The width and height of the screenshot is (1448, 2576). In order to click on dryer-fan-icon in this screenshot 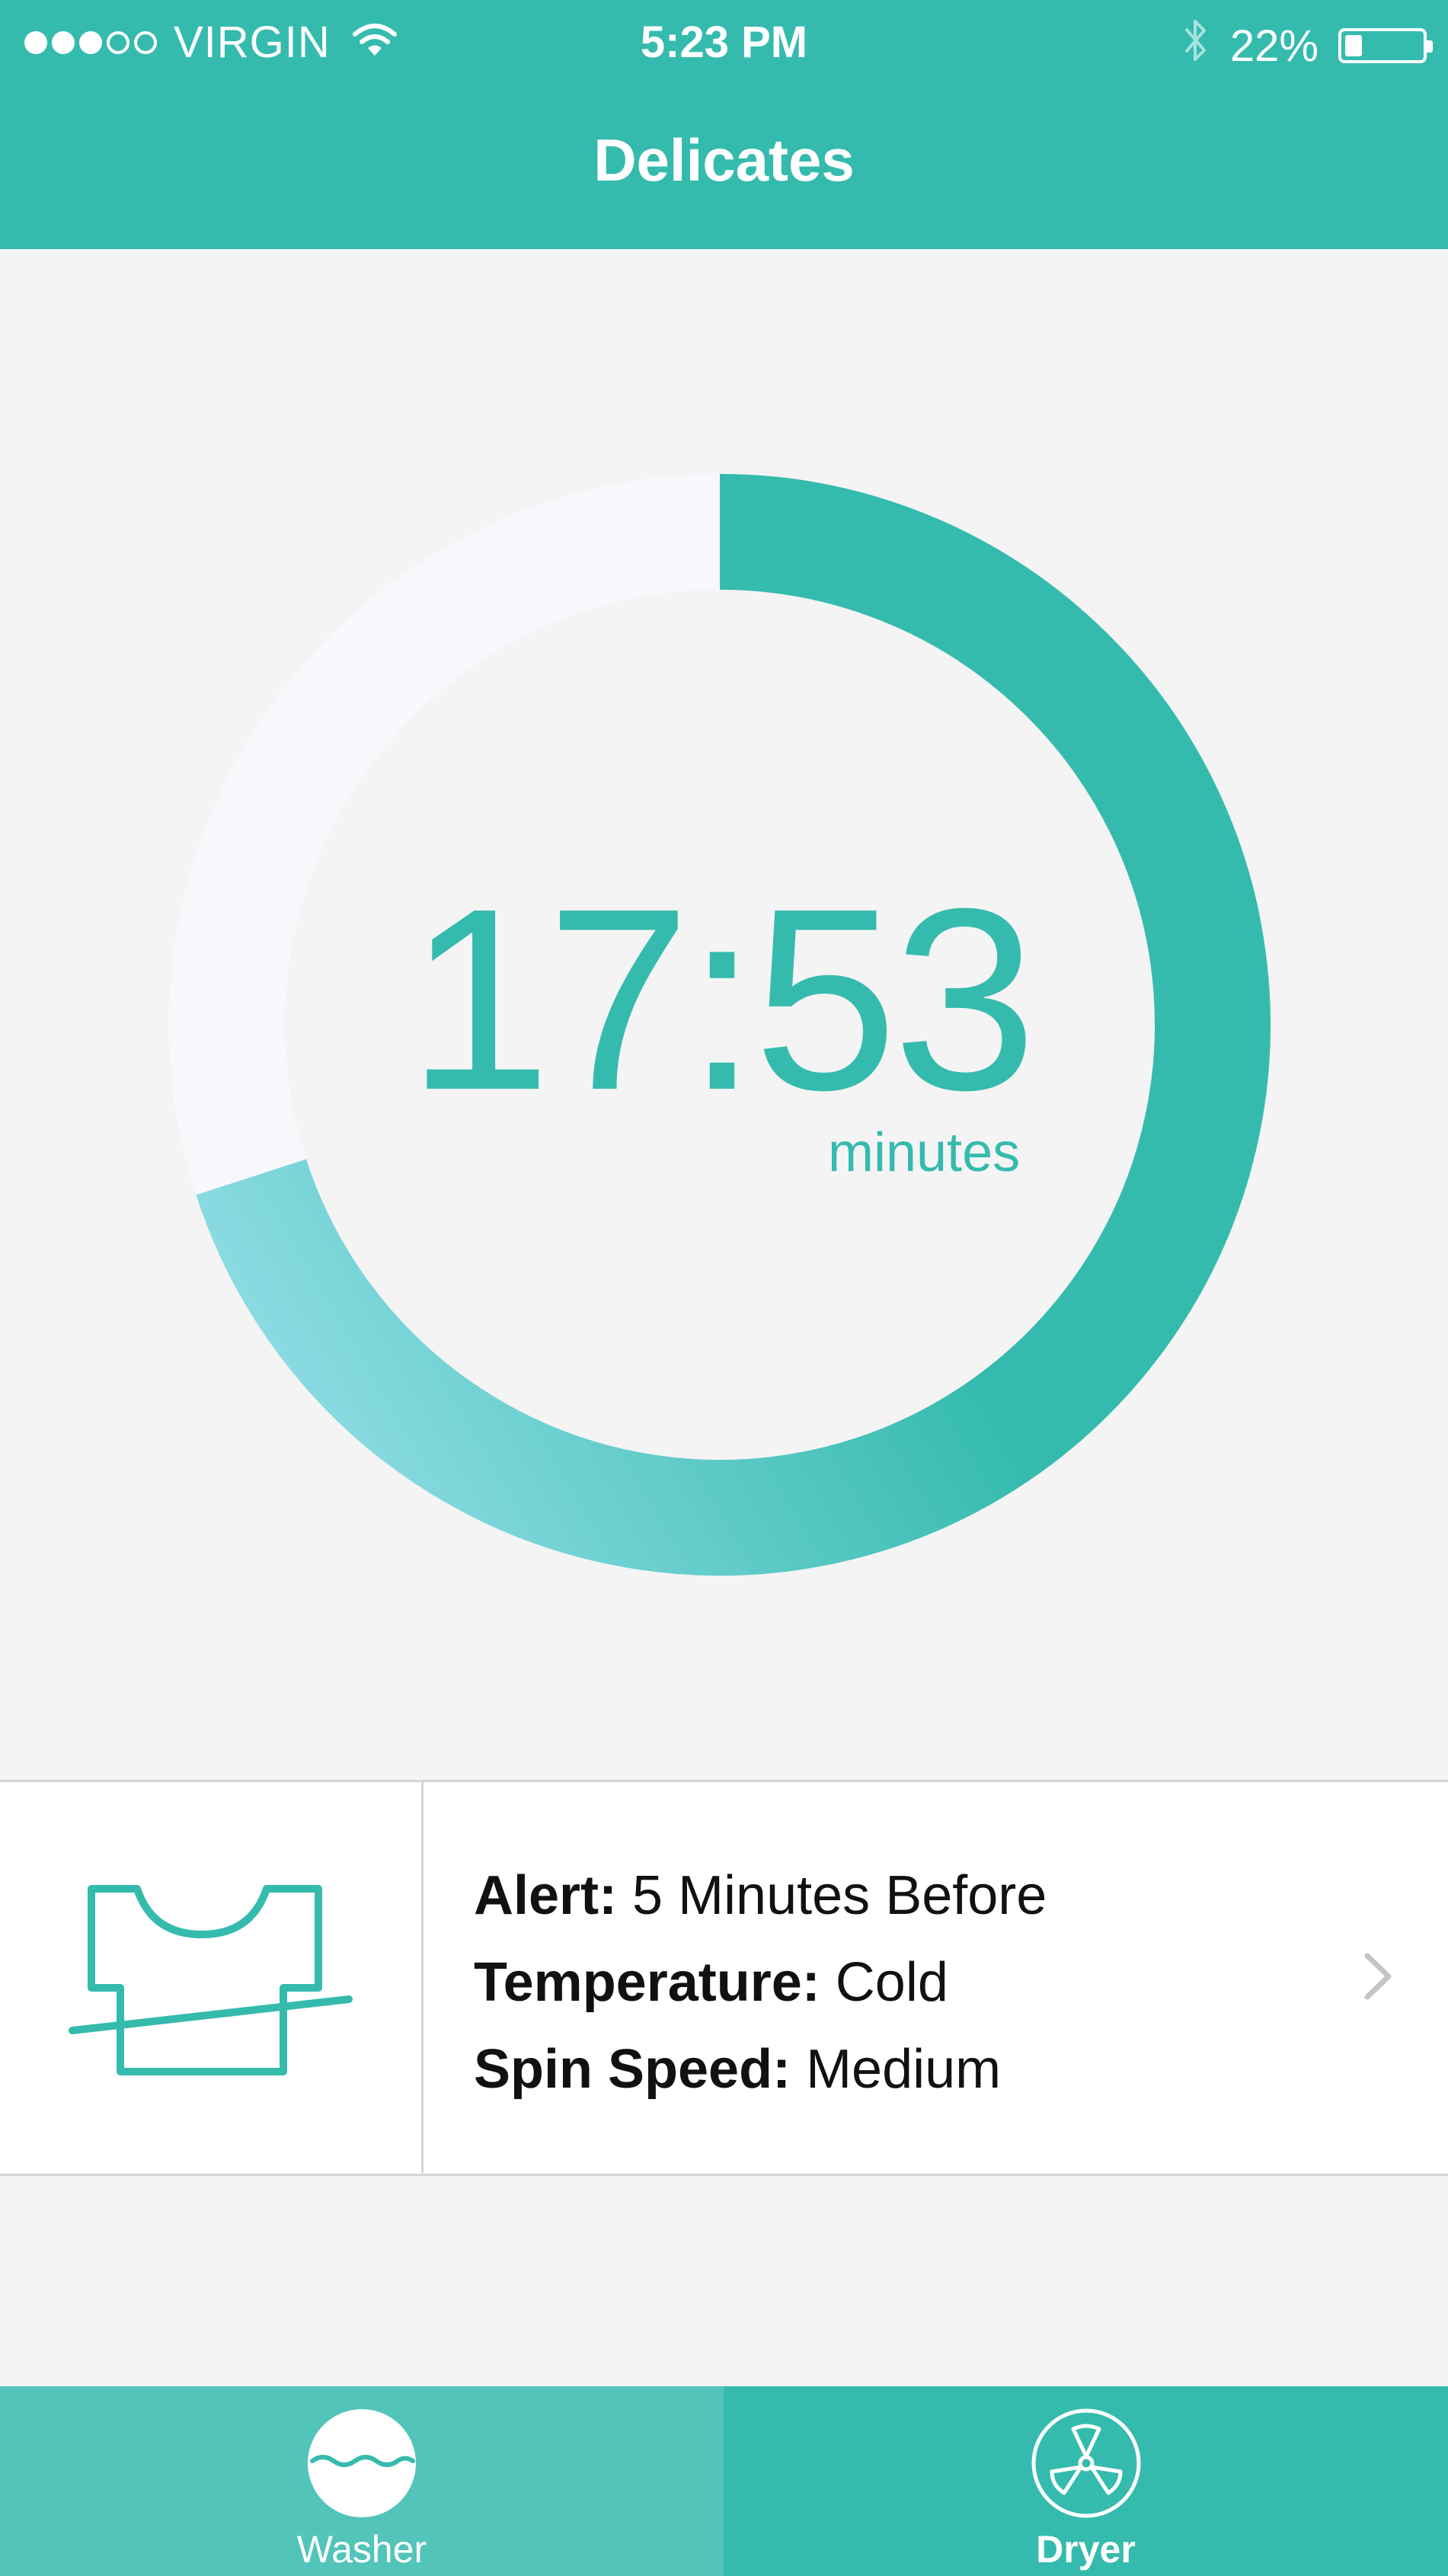, I will do `click(1086, 2465)`.